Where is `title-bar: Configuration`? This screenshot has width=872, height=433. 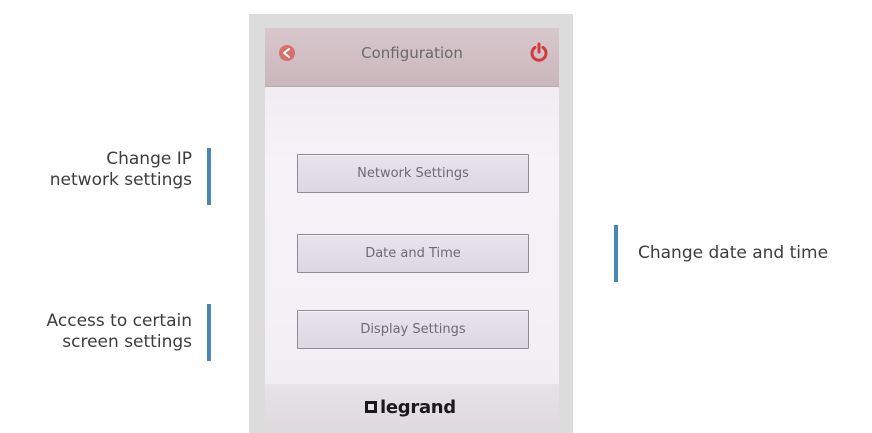
title-bar: Configuration is located at coordinates (412, 57).